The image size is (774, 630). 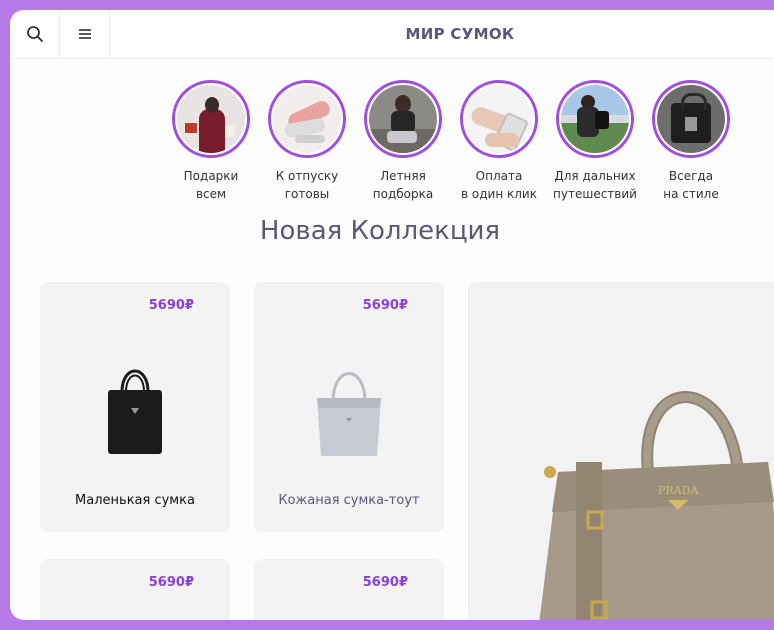 I want to click on story-summer: Летняя подборка, so click(x=403, y=141).